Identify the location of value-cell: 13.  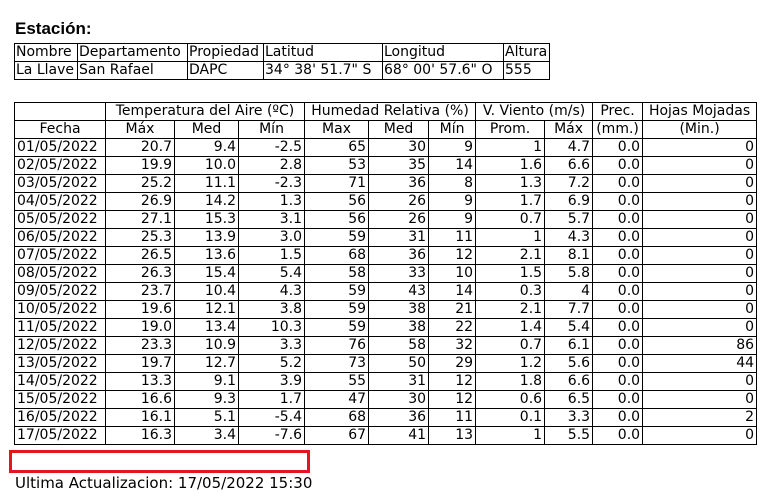
(452, 435).